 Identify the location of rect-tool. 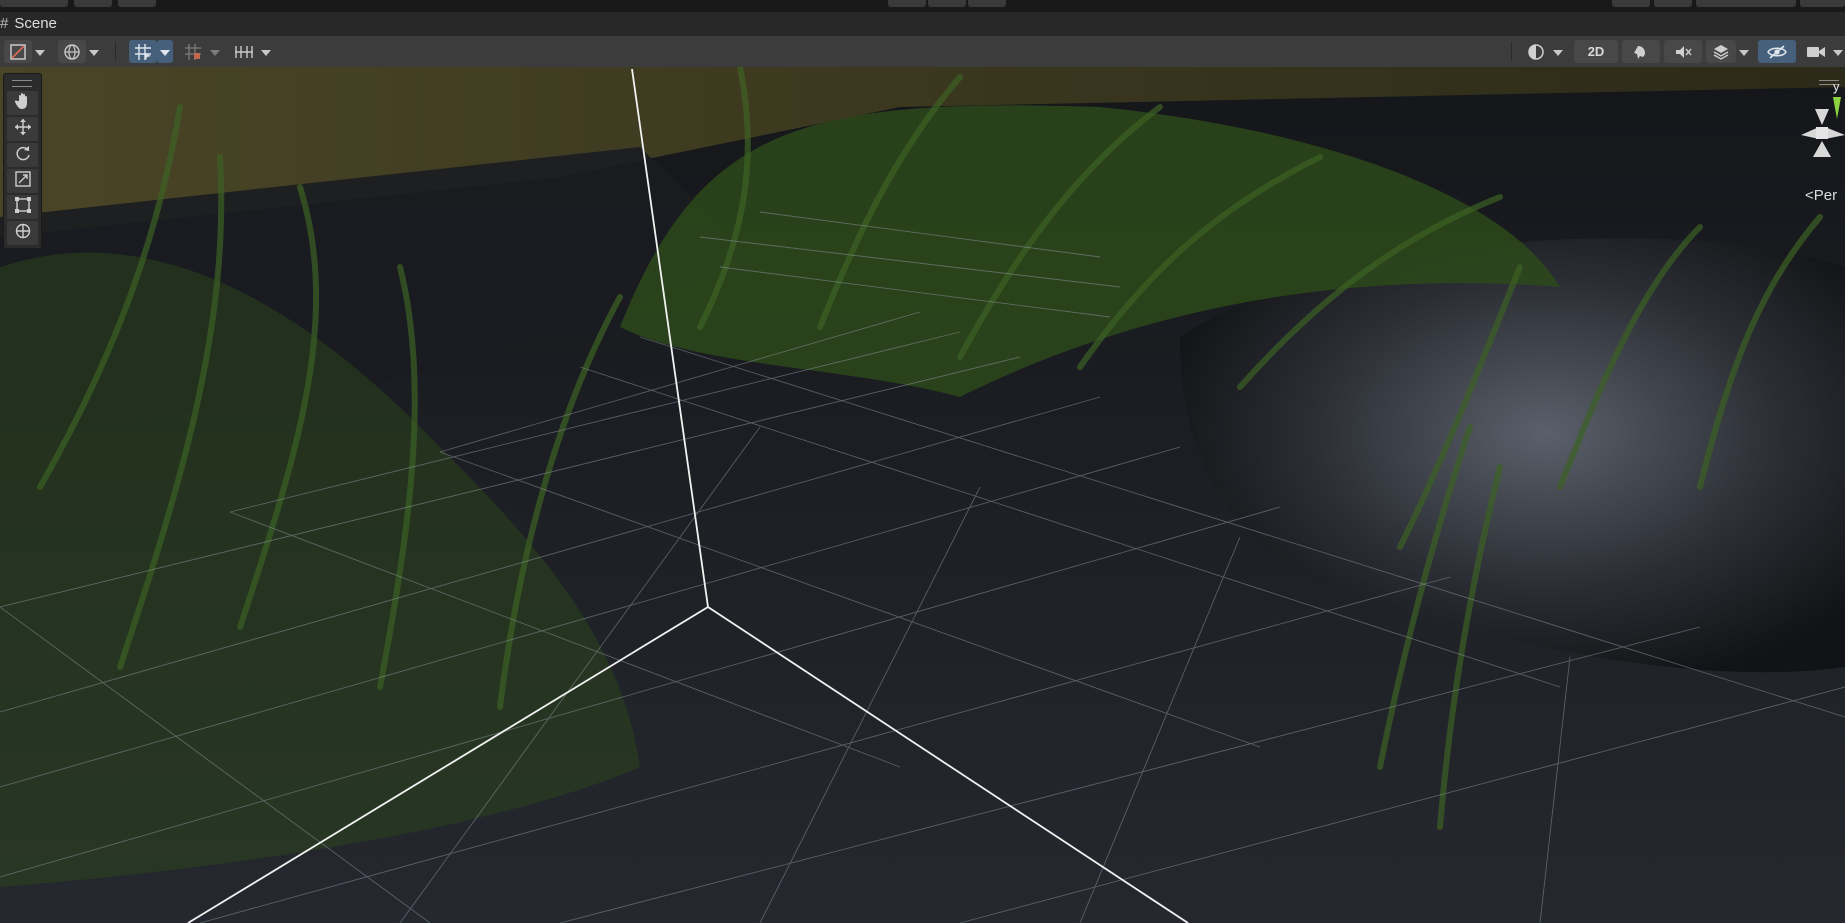
(22, 207).